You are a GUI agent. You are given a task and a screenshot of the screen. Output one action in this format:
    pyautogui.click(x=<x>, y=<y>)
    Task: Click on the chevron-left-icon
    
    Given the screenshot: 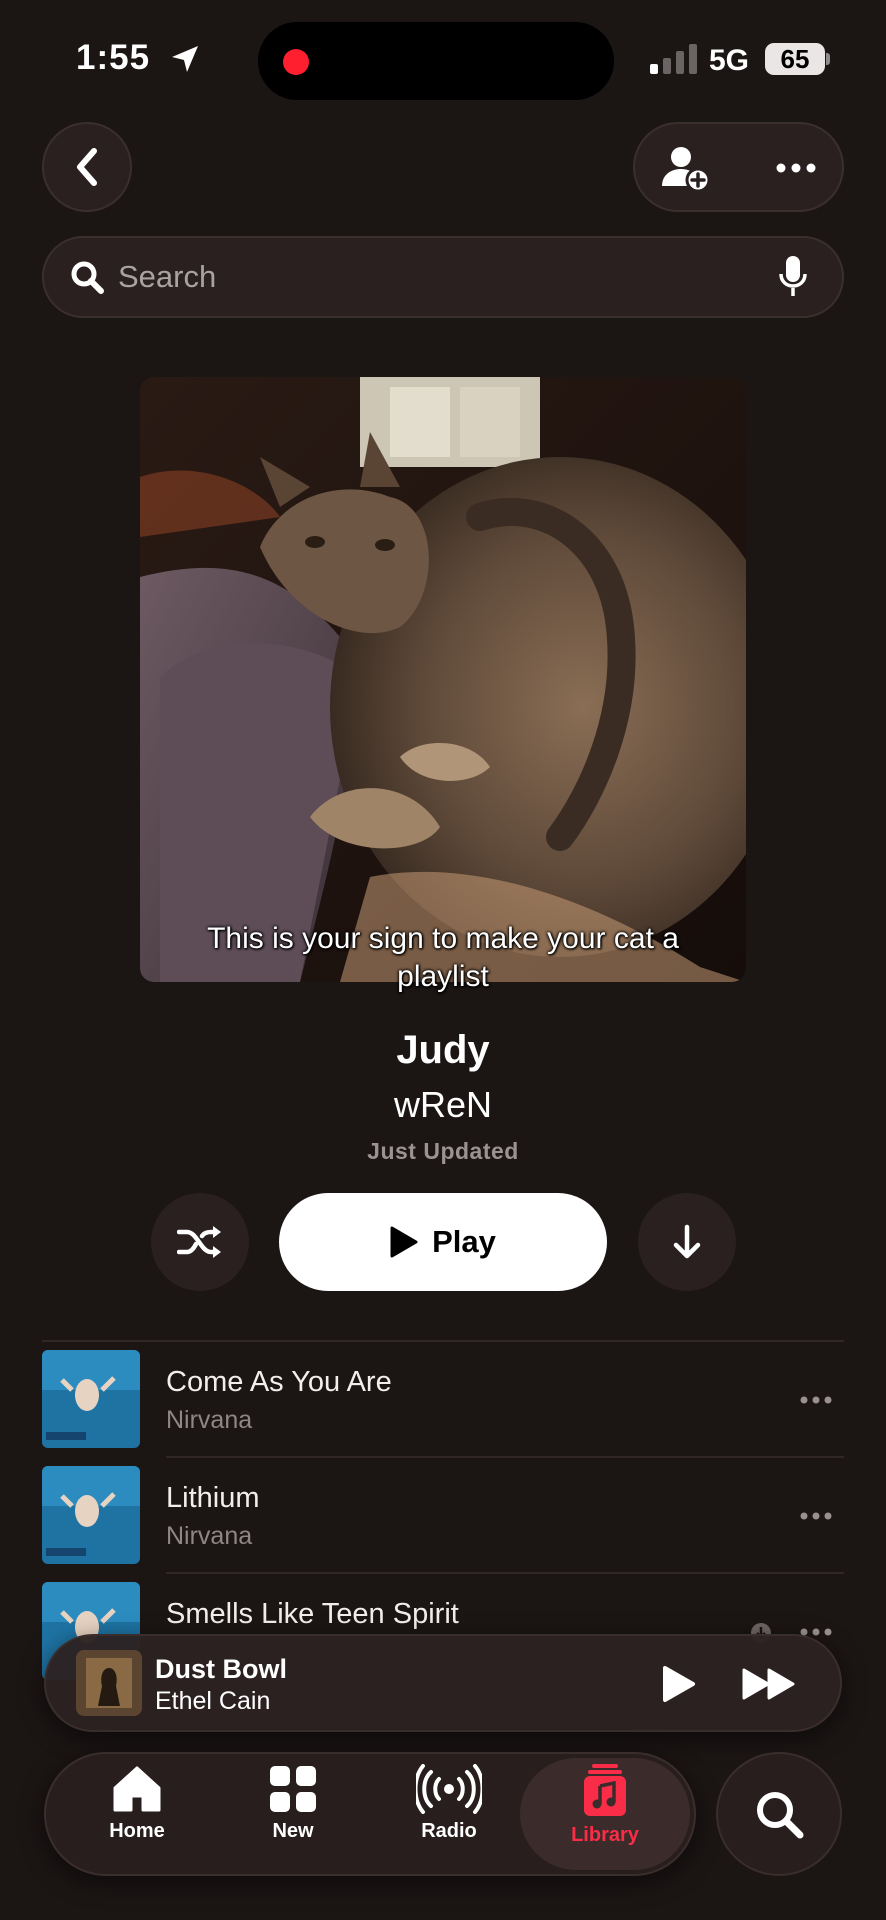 What is the action you would take?
    pyautogui.click(x=87, y=167)
    